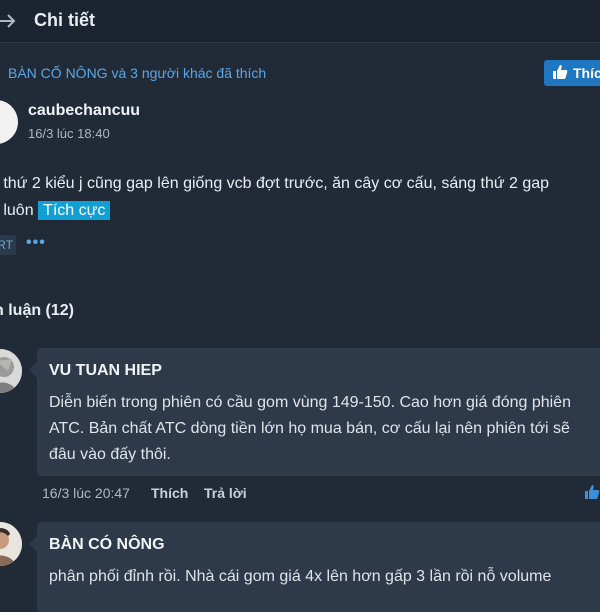 The width and height of the screenshot is (600, 612). What do you see at coordinates (225, 493) in the screenshot?
I see `comment-reply-button: Trả lời` at bounding box center [225, 493].